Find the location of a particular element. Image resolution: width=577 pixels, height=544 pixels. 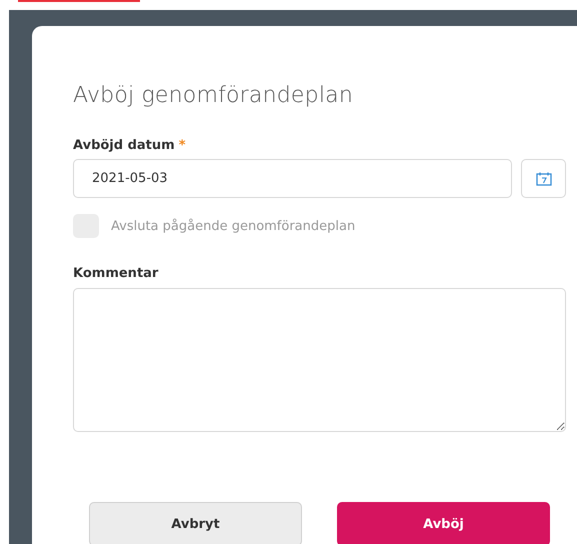

field-label: Avböjd datum is located at coordinates (124, 145).